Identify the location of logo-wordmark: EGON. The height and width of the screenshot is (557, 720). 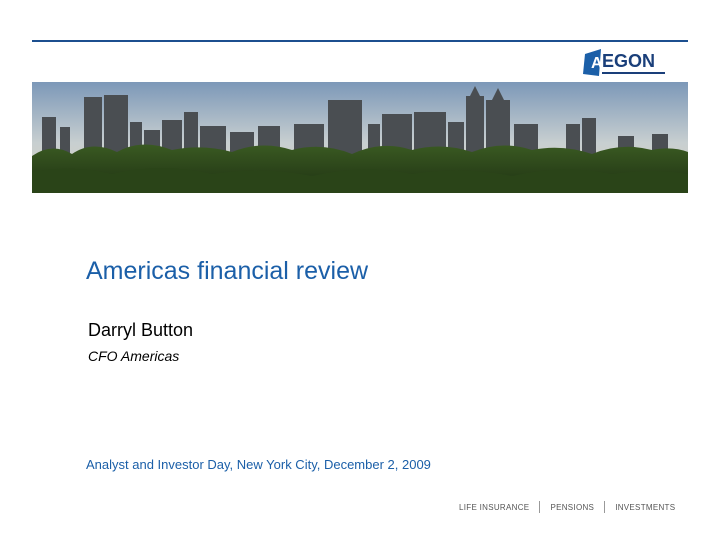
(628, 61).